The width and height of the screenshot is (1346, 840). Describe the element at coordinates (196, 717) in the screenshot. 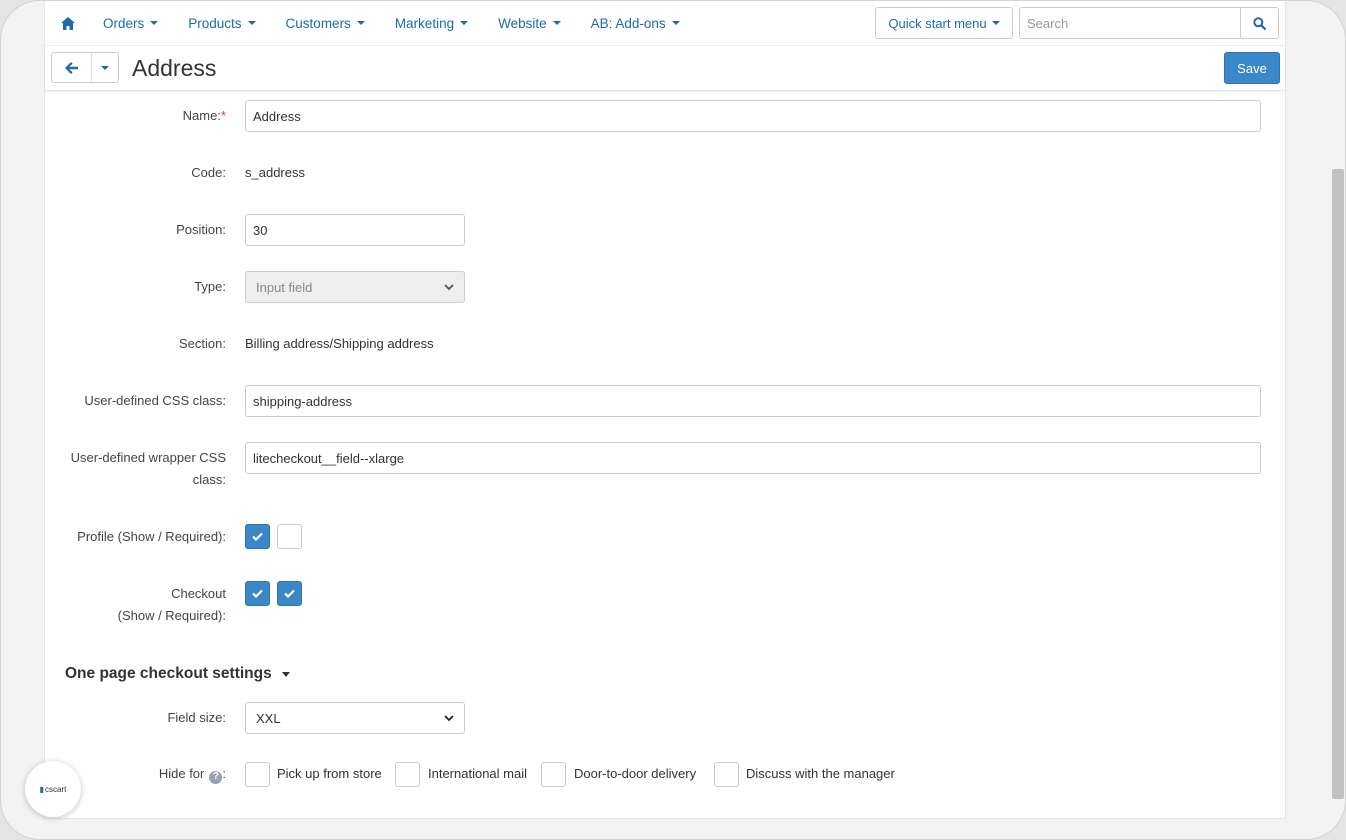

I see `field-size-label: Field size:` at that location.